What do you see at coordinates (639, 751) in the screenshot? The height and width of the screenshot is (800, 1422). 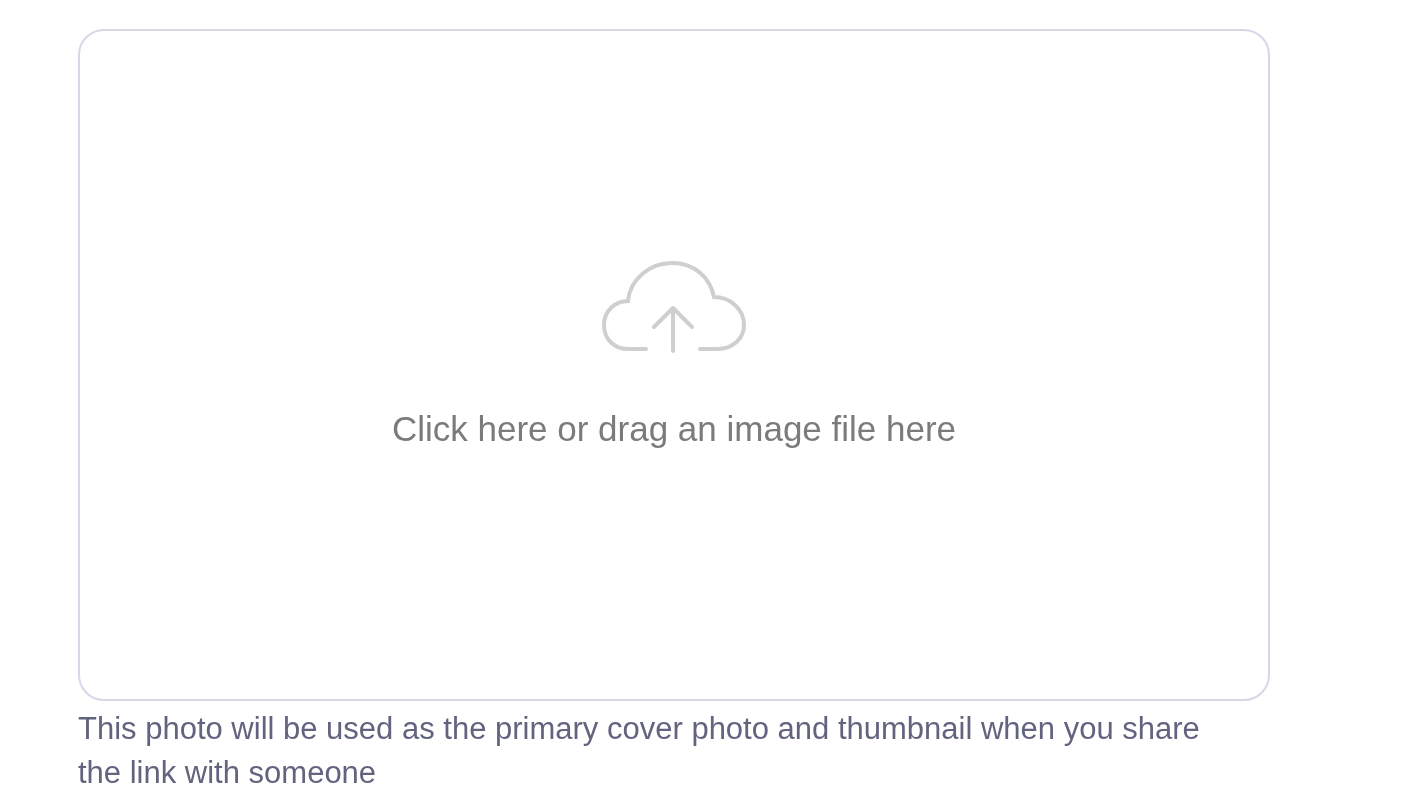 I see `help-text: This photo will be used as the primary cover photo and thumbnail when you share the link with someone` at bounding box center [639, 751].